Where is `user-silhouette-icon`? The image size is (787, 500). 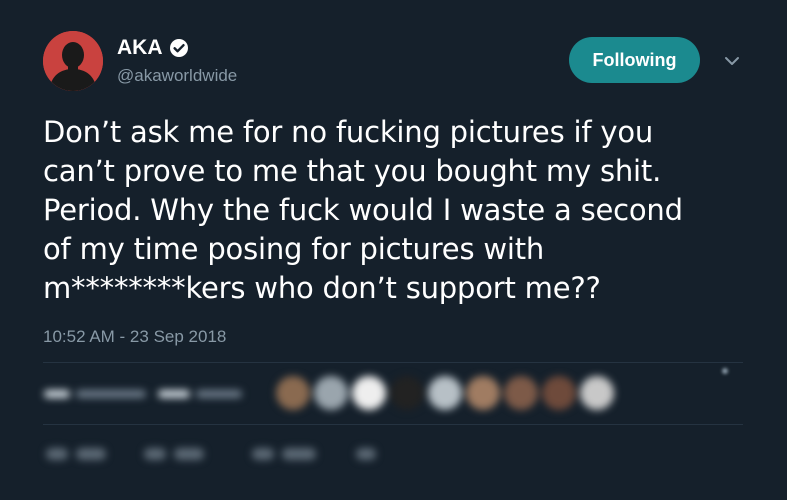
user-silhouette-icon is located at coordinates (73, 61).